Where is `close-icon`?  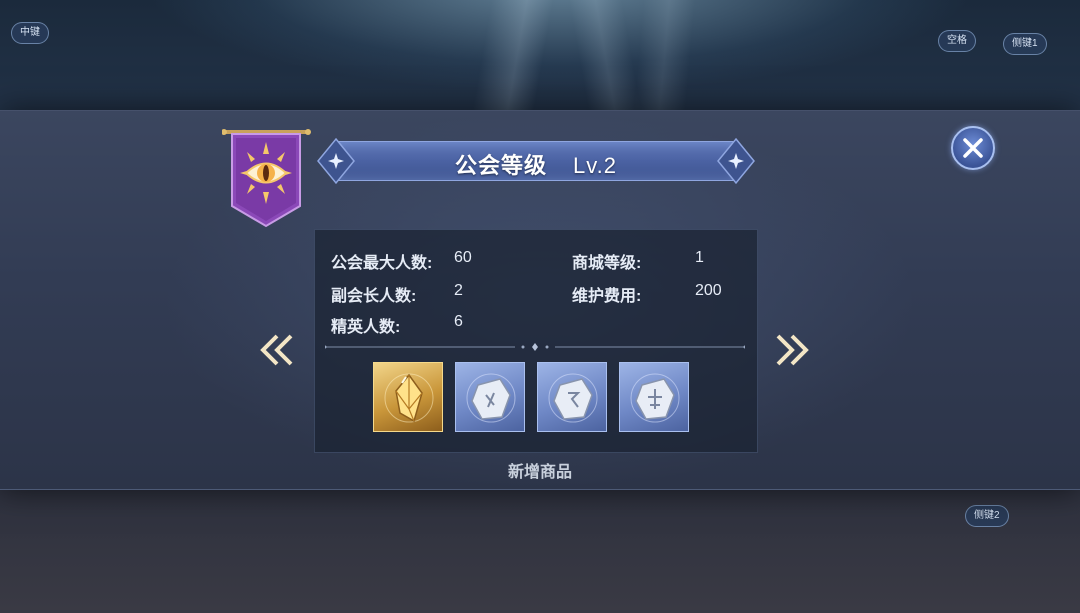 close-icon is located at coordinates (973, 148).